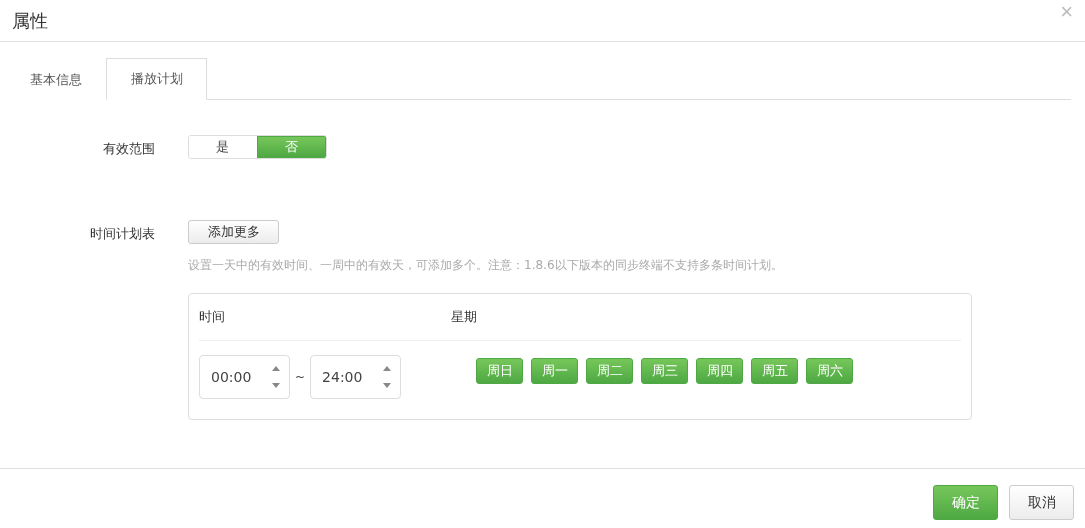 The width and height of the screenshot is (1085, 528). I want to click on hint-text: 设置一天中的有效时间、一周中的有效天，可添加多个。注意：1.8.6以下版本的同步终端不支持多条时间计划。, so click(486, 265).